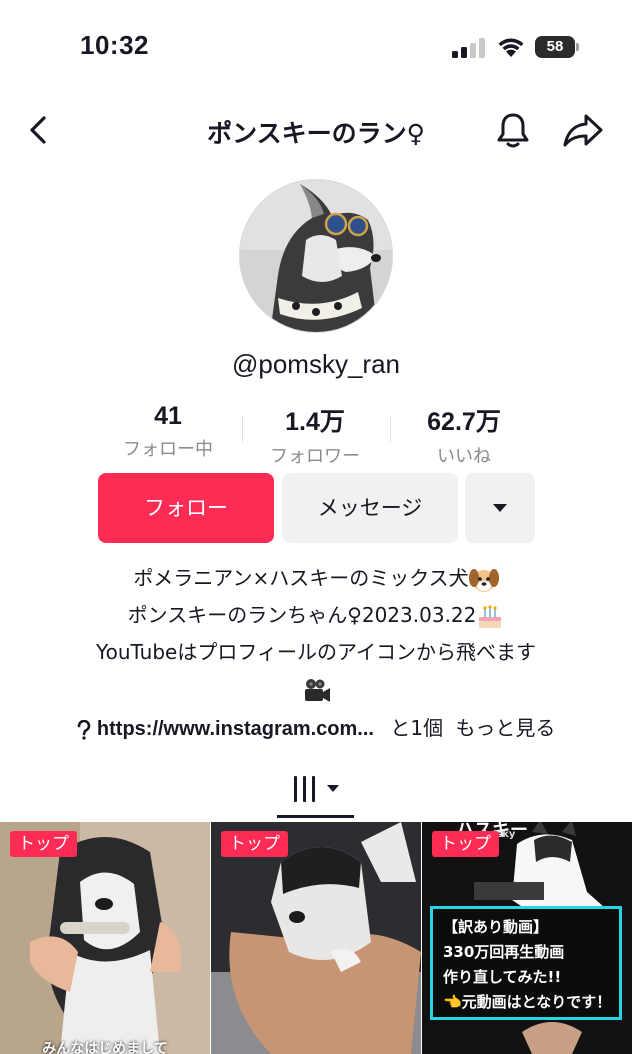 Image resolution: width=632 pixels, height=1054 pixels. What do you see at coordinates (315, 456) in the screenshot?
I see `followers-label: フォロワー` at bounding box center [315, 456].